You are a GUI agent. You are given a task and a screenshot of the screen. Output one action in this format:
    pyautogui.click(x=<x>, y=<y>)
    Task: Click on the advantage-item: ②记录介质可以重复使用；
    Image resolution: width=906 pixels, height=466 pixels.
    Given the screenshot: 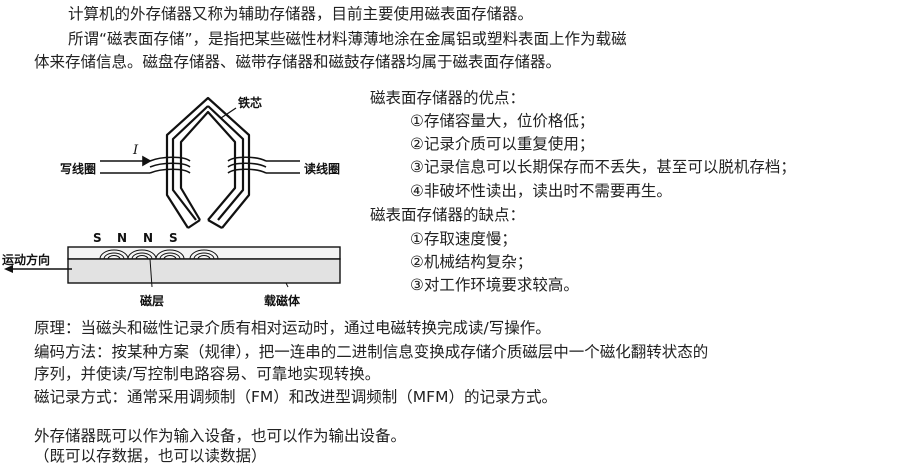 What is the action you would take?
    pyautogui.click(x=502, y=144)
    